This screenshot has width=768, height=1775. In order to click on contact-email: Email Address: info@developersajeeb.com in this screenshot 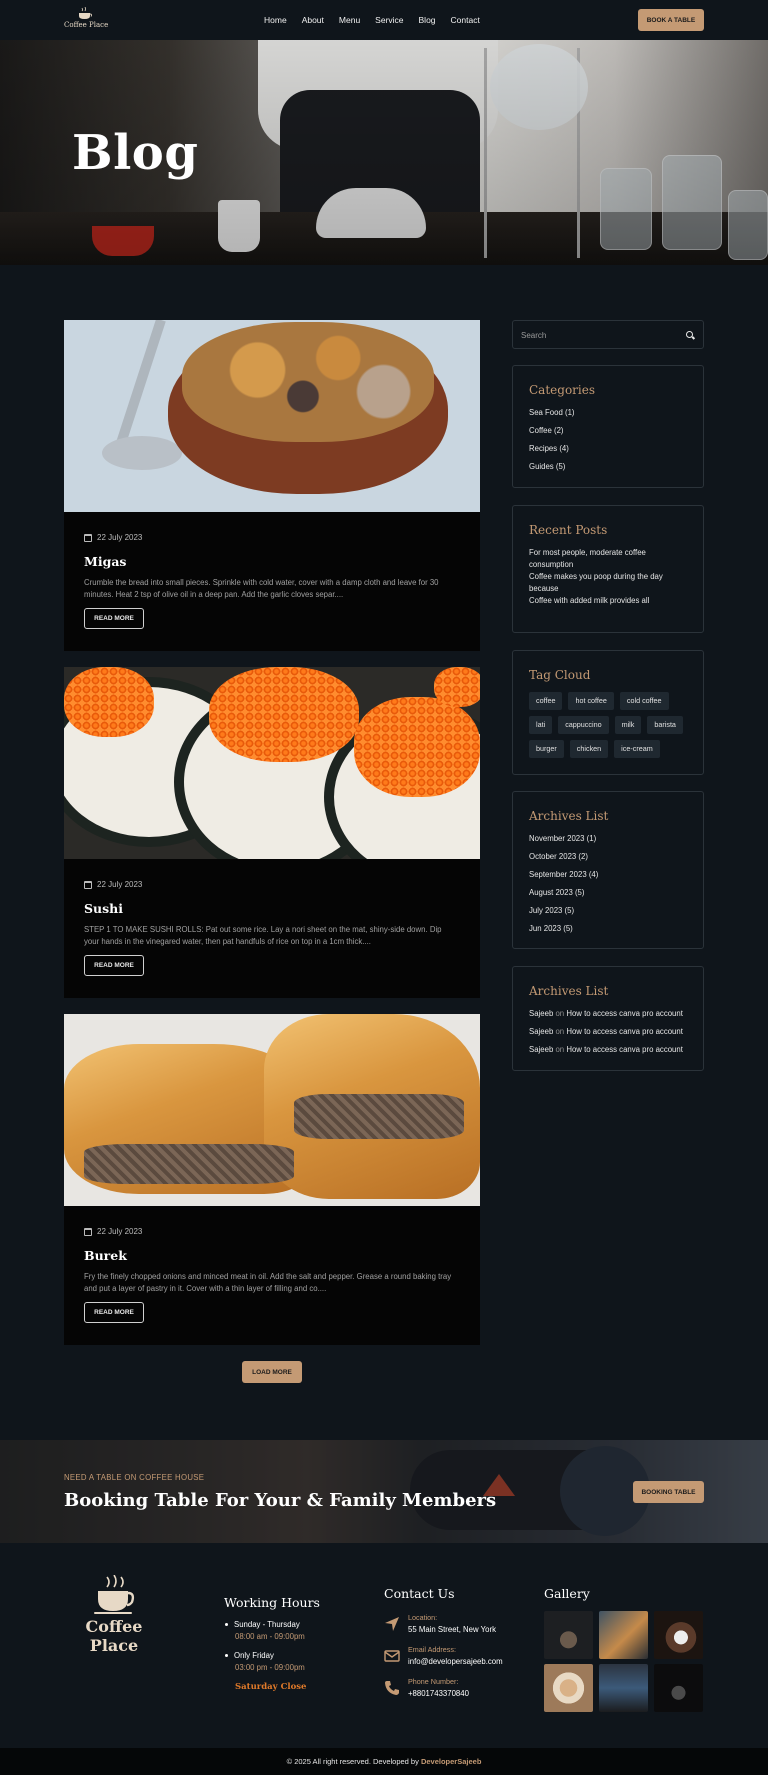, I will do `click(443, 1661)`.